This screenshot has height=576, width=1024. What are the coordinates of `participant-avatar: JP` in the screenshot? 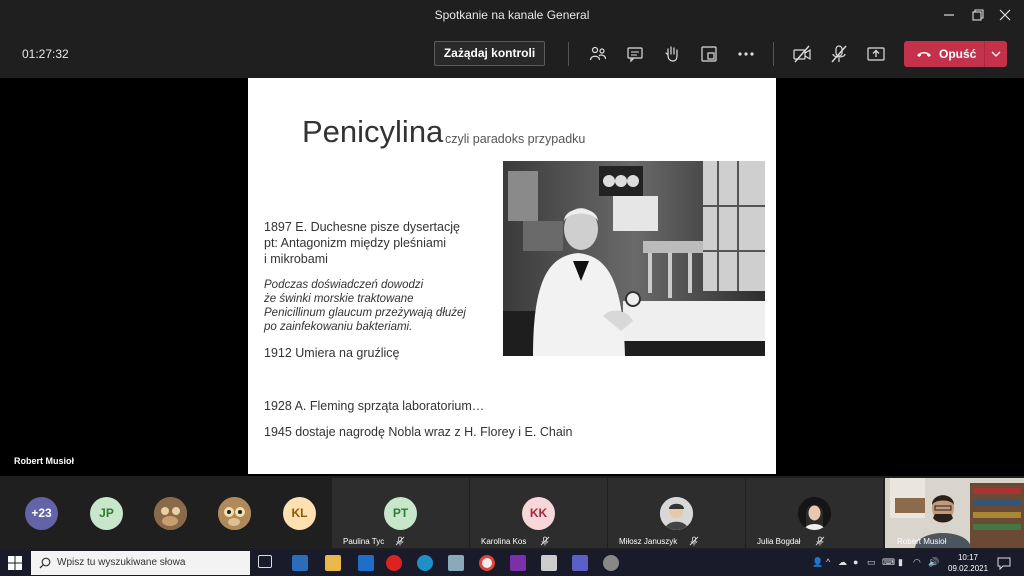 It's located at (106, 513).